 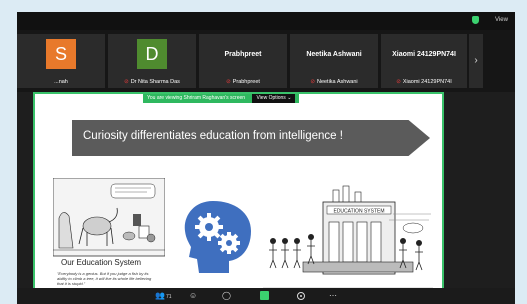 I want to click on participants-button: 👥71, so click(x=163, y=296).